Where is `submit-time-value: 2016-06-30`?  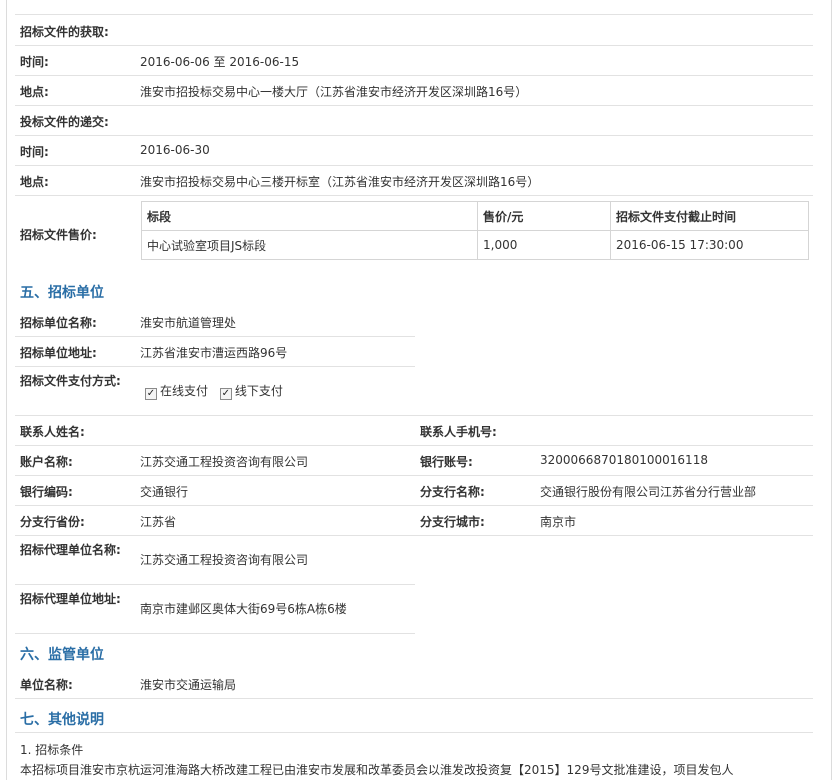
submit-time-value: 2016-06-30 is located at coordinates (175, 150).